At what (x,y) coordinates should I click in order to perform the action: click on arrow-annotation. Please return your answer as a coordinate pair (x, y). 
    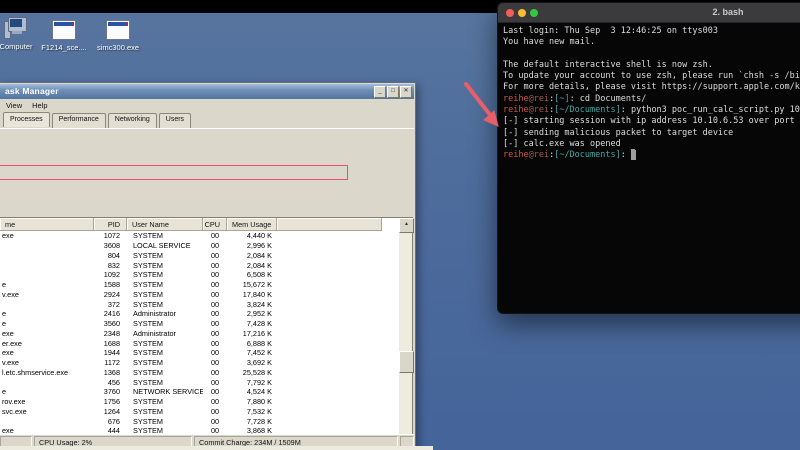
    Looking at the image, I should click on (481, 104).